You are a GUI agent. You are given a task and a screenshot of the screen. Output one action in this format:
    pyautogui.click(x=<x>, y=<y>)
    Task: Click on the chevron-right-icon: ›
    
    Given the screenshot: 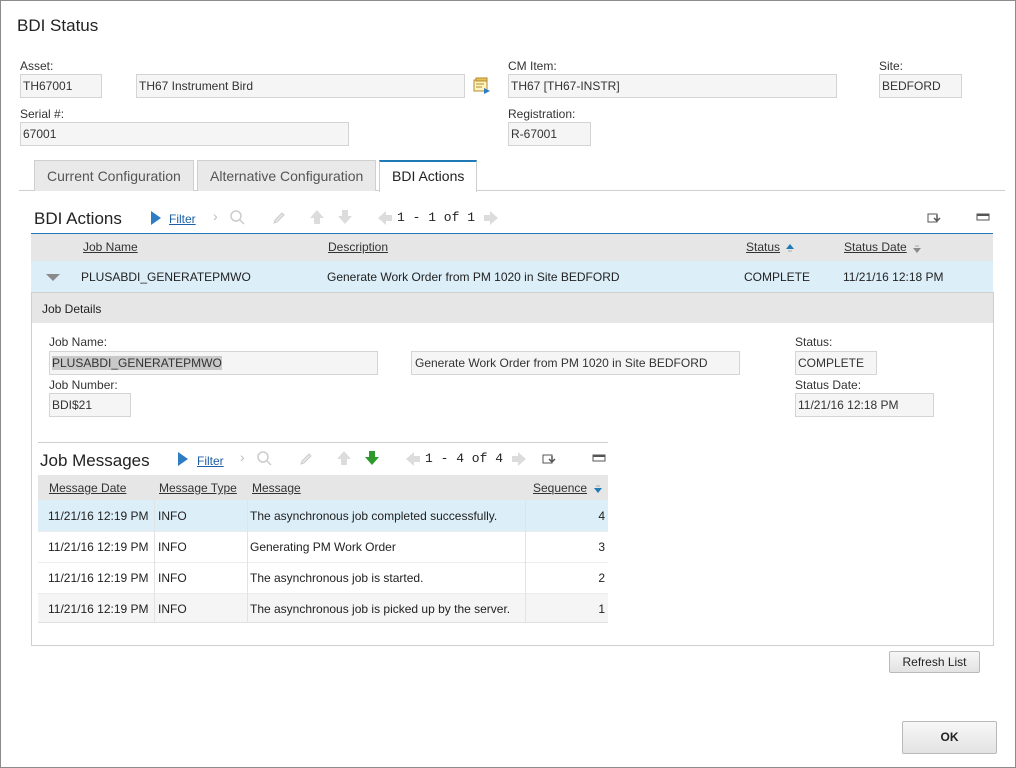 What is the action you would take?
    pyautogui.click(x=215, y=216)
    